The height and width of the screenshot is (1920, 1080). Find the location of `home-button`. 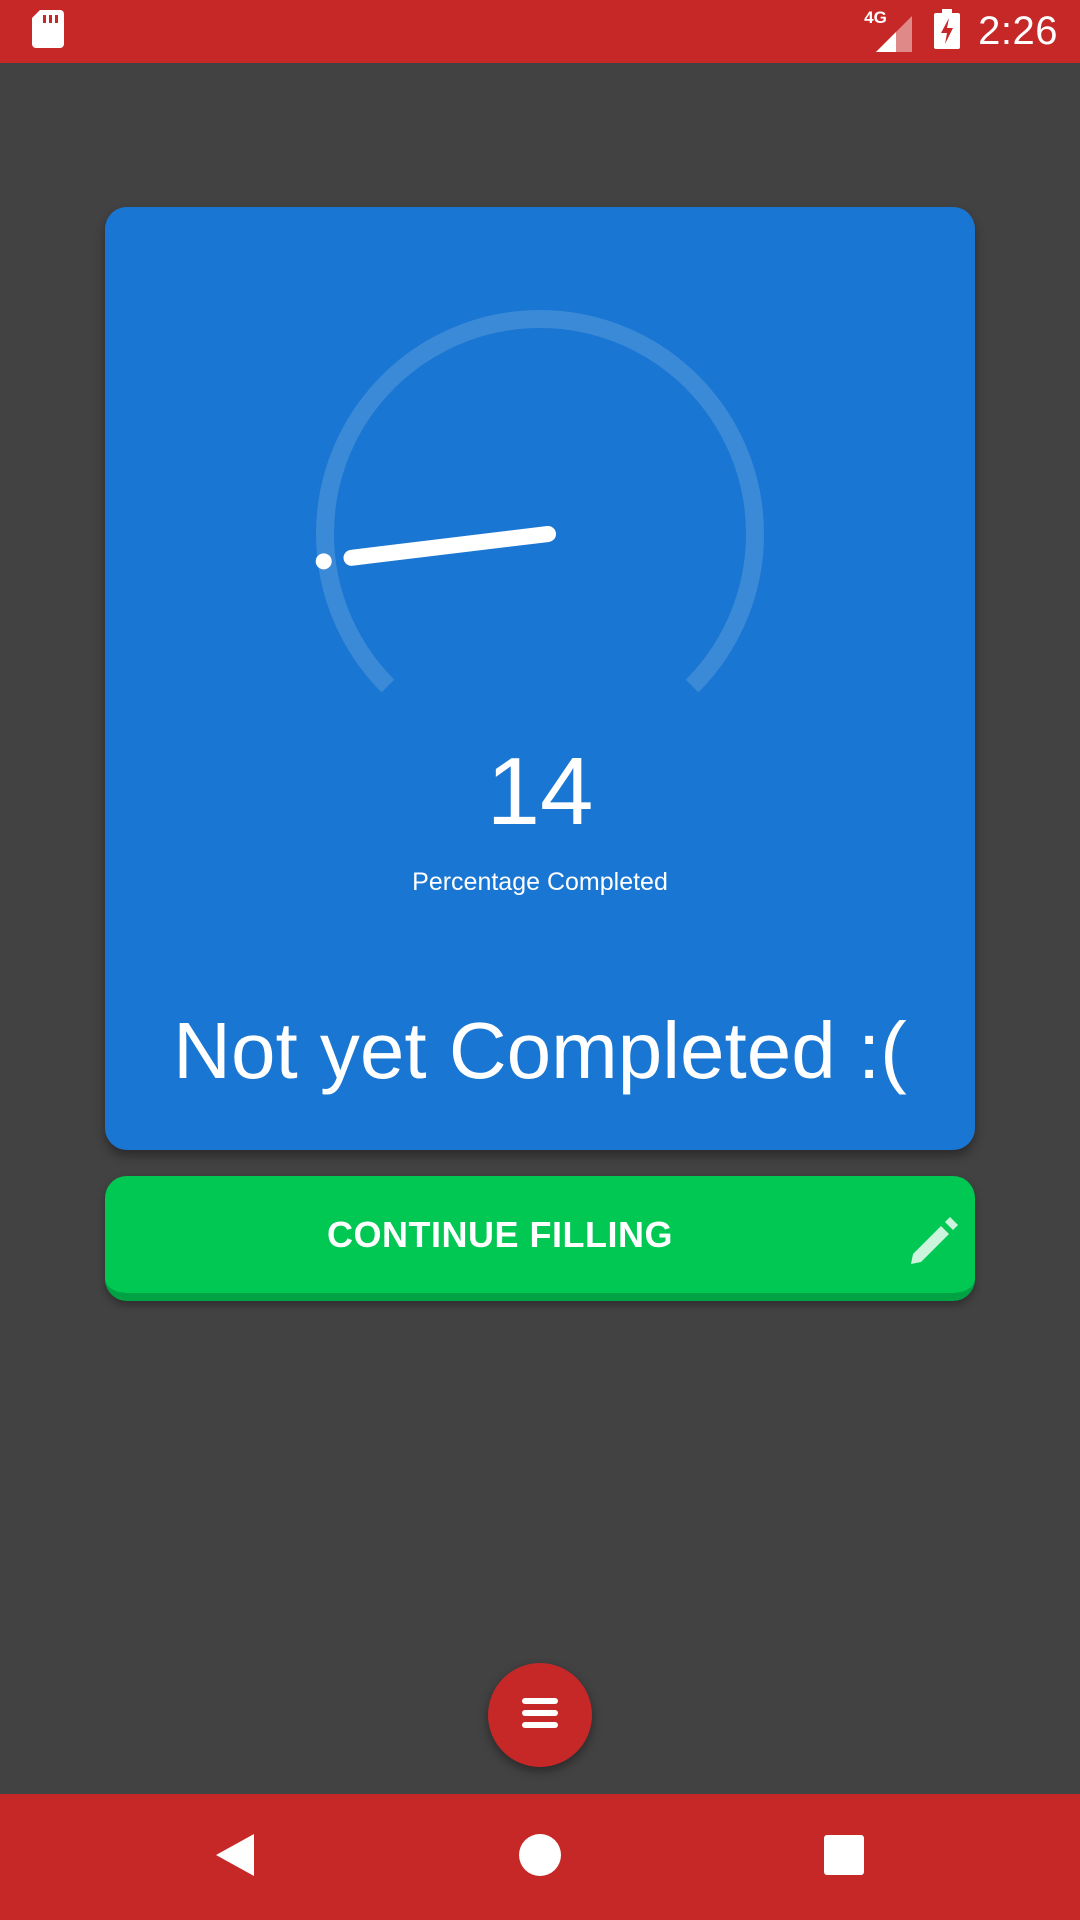

home-button is located at coordinates (540, 1857).